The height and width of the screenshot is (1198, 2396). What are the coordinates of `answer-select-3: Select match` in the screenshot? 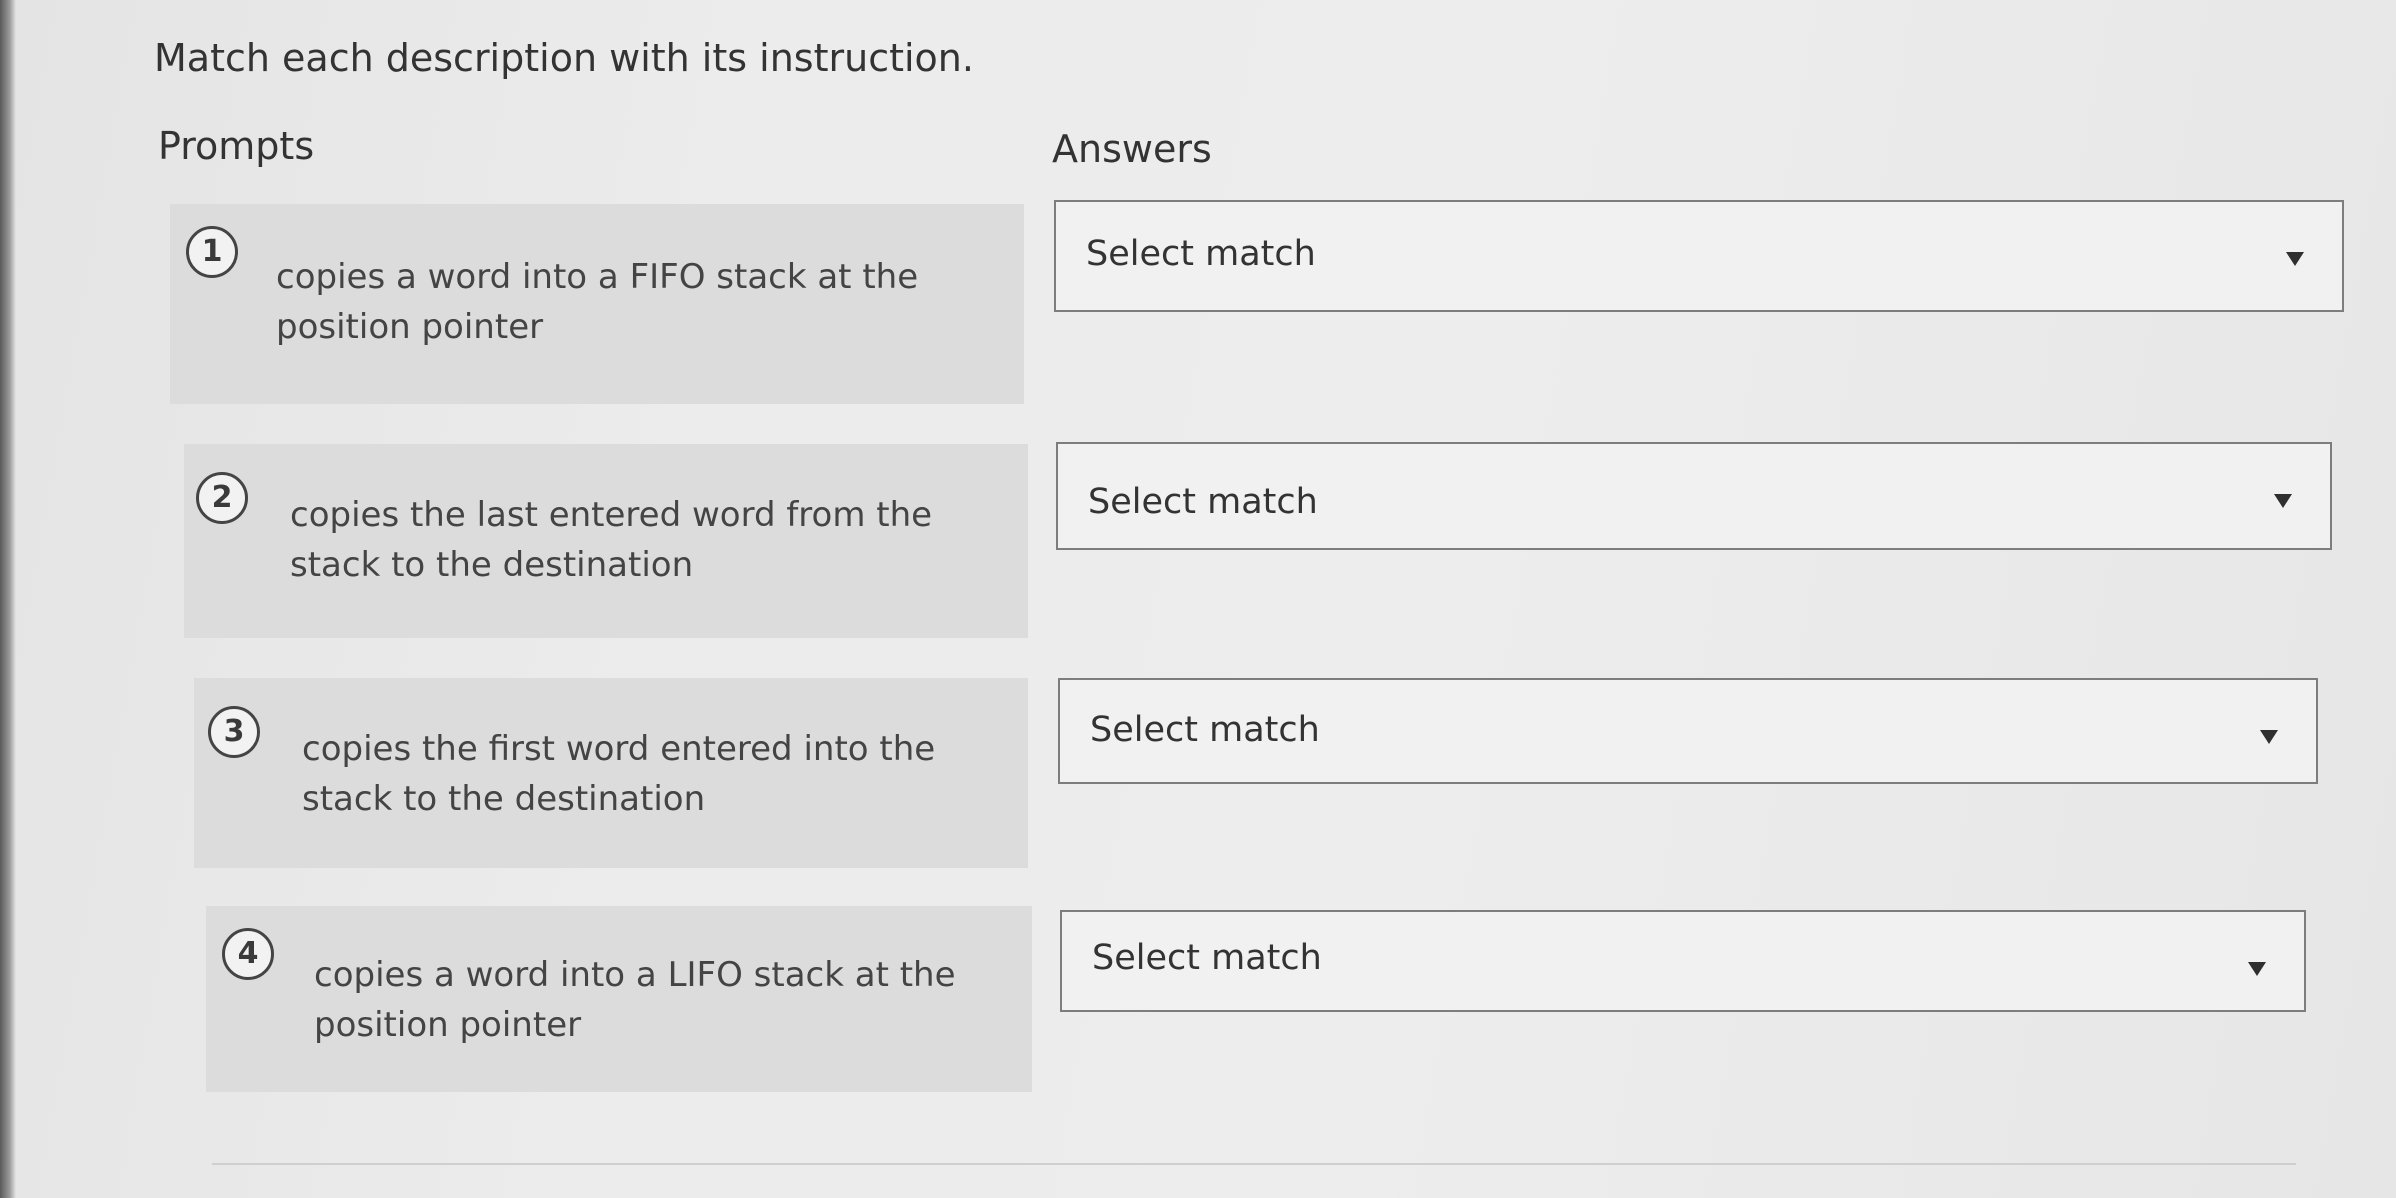 It's located at (1688, 731).